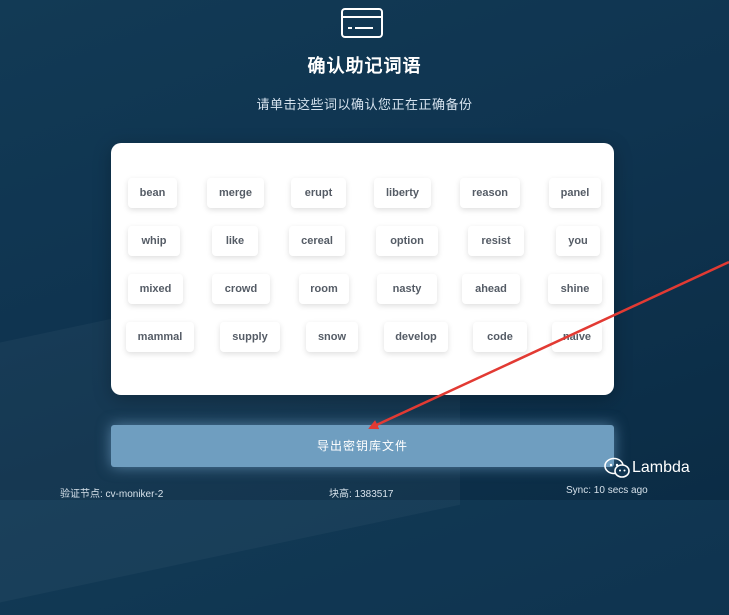 The width and height of the screenshot is (729, 615). I want to click on word-chip: erupt, so click(318, 193).